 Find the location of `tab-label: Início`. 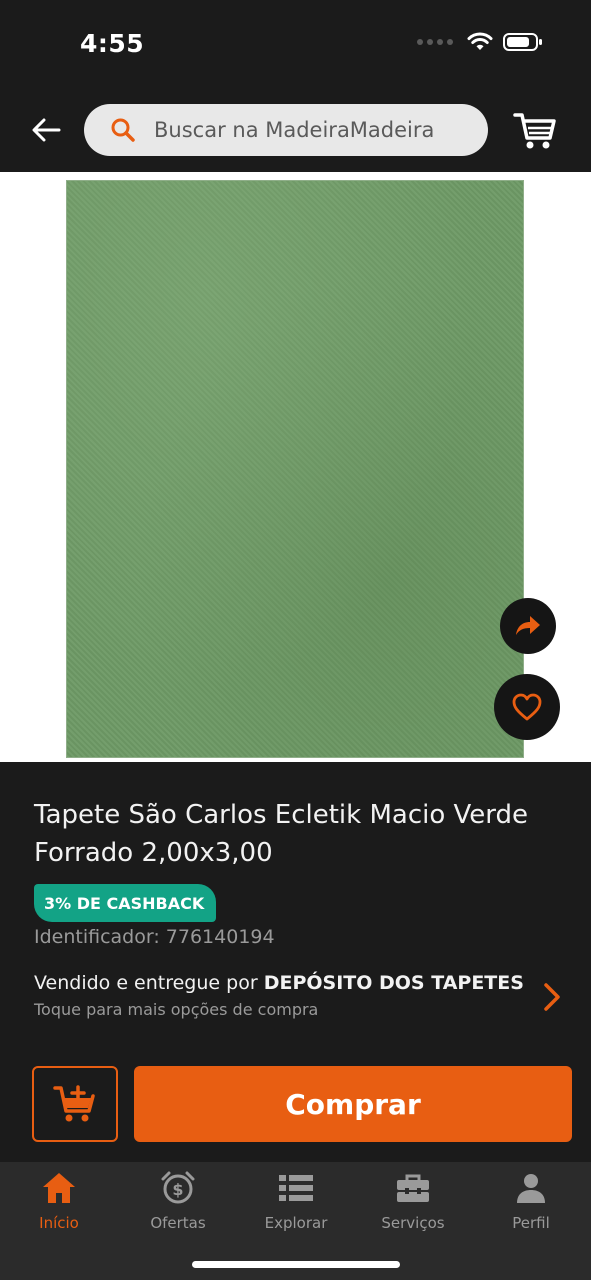

tab-label: Início is located at coordinates (59, 1223).